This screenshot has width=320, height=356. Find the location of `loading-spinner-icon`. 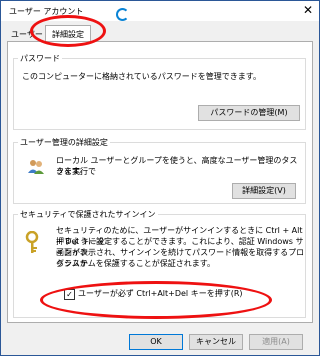

loading-spinner-icon is located at coordinates (122, 14).